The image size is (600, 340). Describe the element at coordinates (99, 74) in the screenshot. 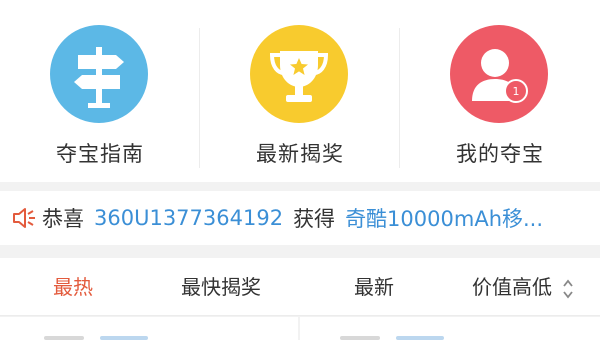

I see `signpost-icon` at that location.